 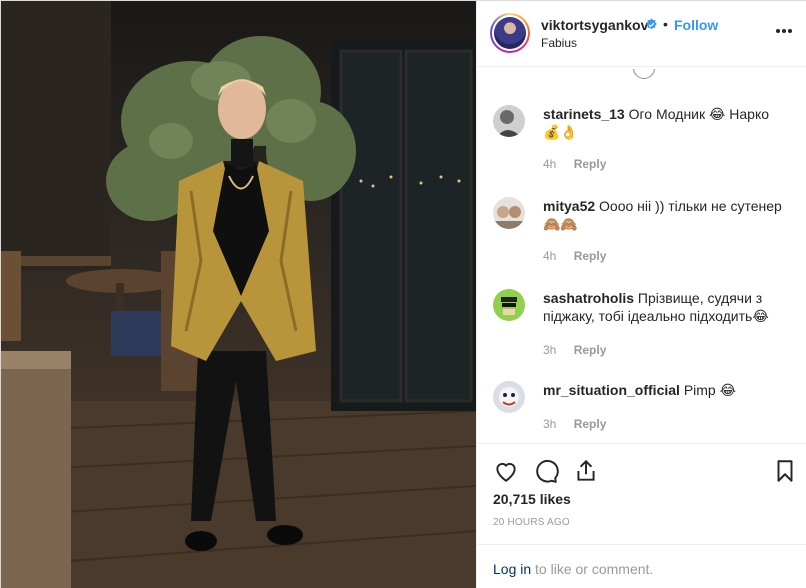 What do you see at coordinates (663, 123) in the screenshot?
I see `comment-body: starinets_13 Ого Модник 😂 Нарко 💰👌` at bounding box center [663, 123].